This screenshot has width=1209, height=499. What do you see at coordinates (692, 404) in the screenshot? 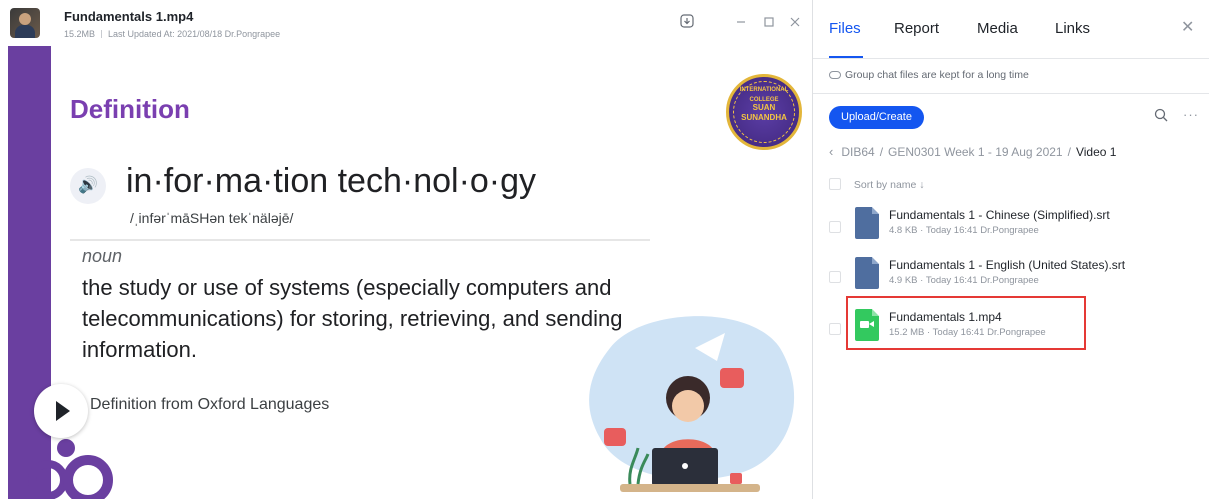
I see `student-laptop-illustration` at bounding box center [692, 404].